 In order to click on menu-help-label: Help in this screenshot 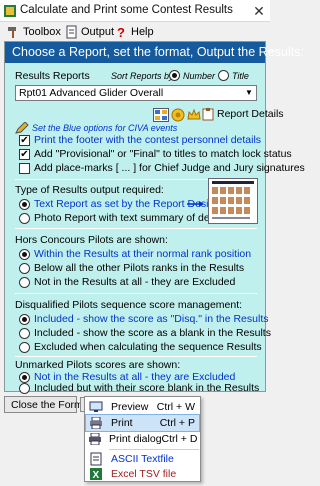, I will do `click(142, 31)`.